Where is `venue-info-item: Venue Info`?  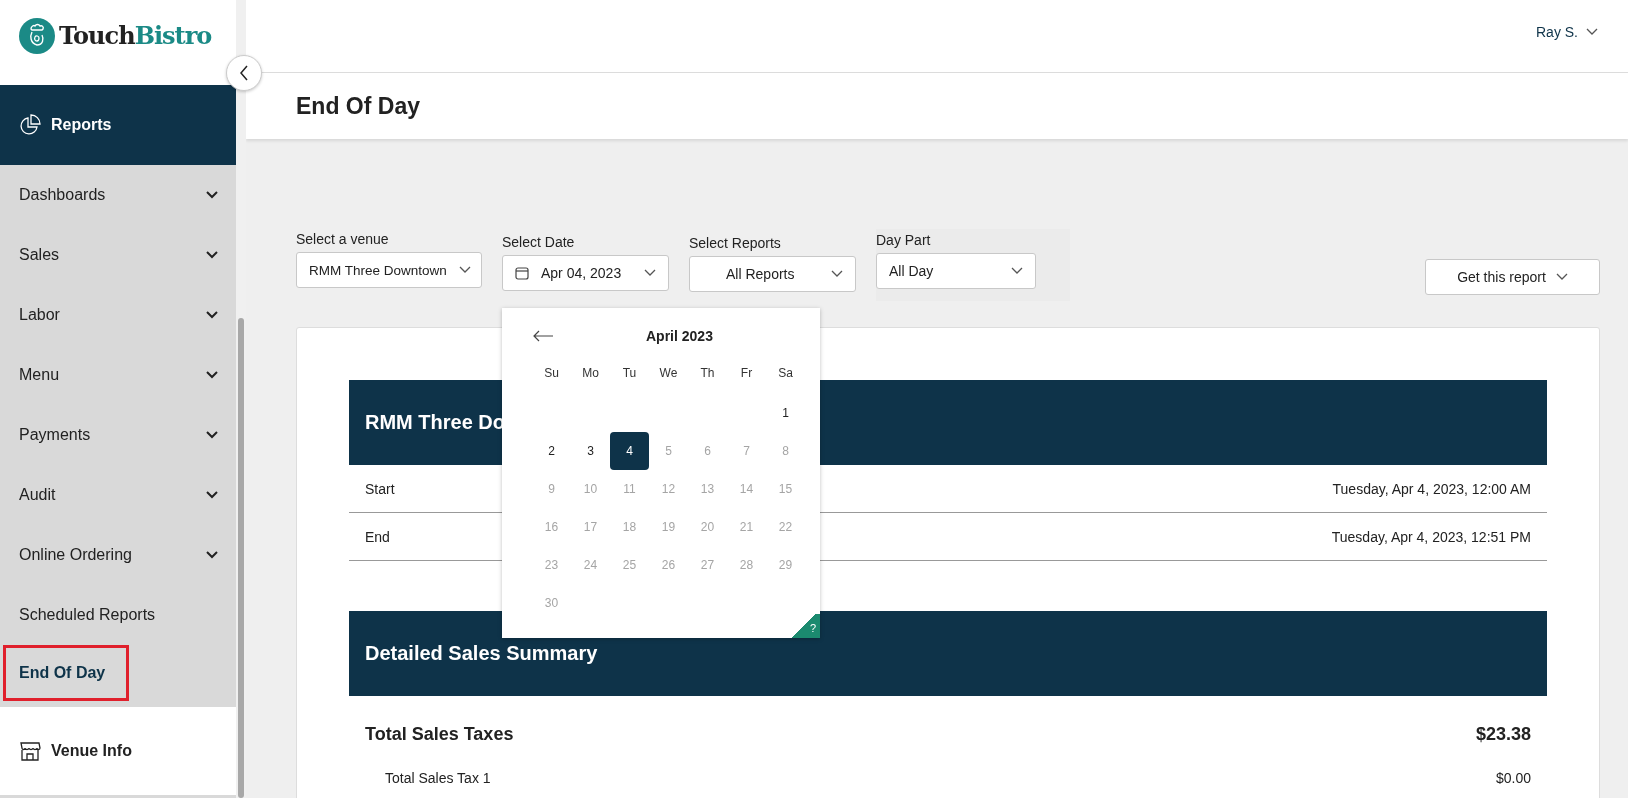
venue-info-item: Venue Info is located at coordinates (118, 751).